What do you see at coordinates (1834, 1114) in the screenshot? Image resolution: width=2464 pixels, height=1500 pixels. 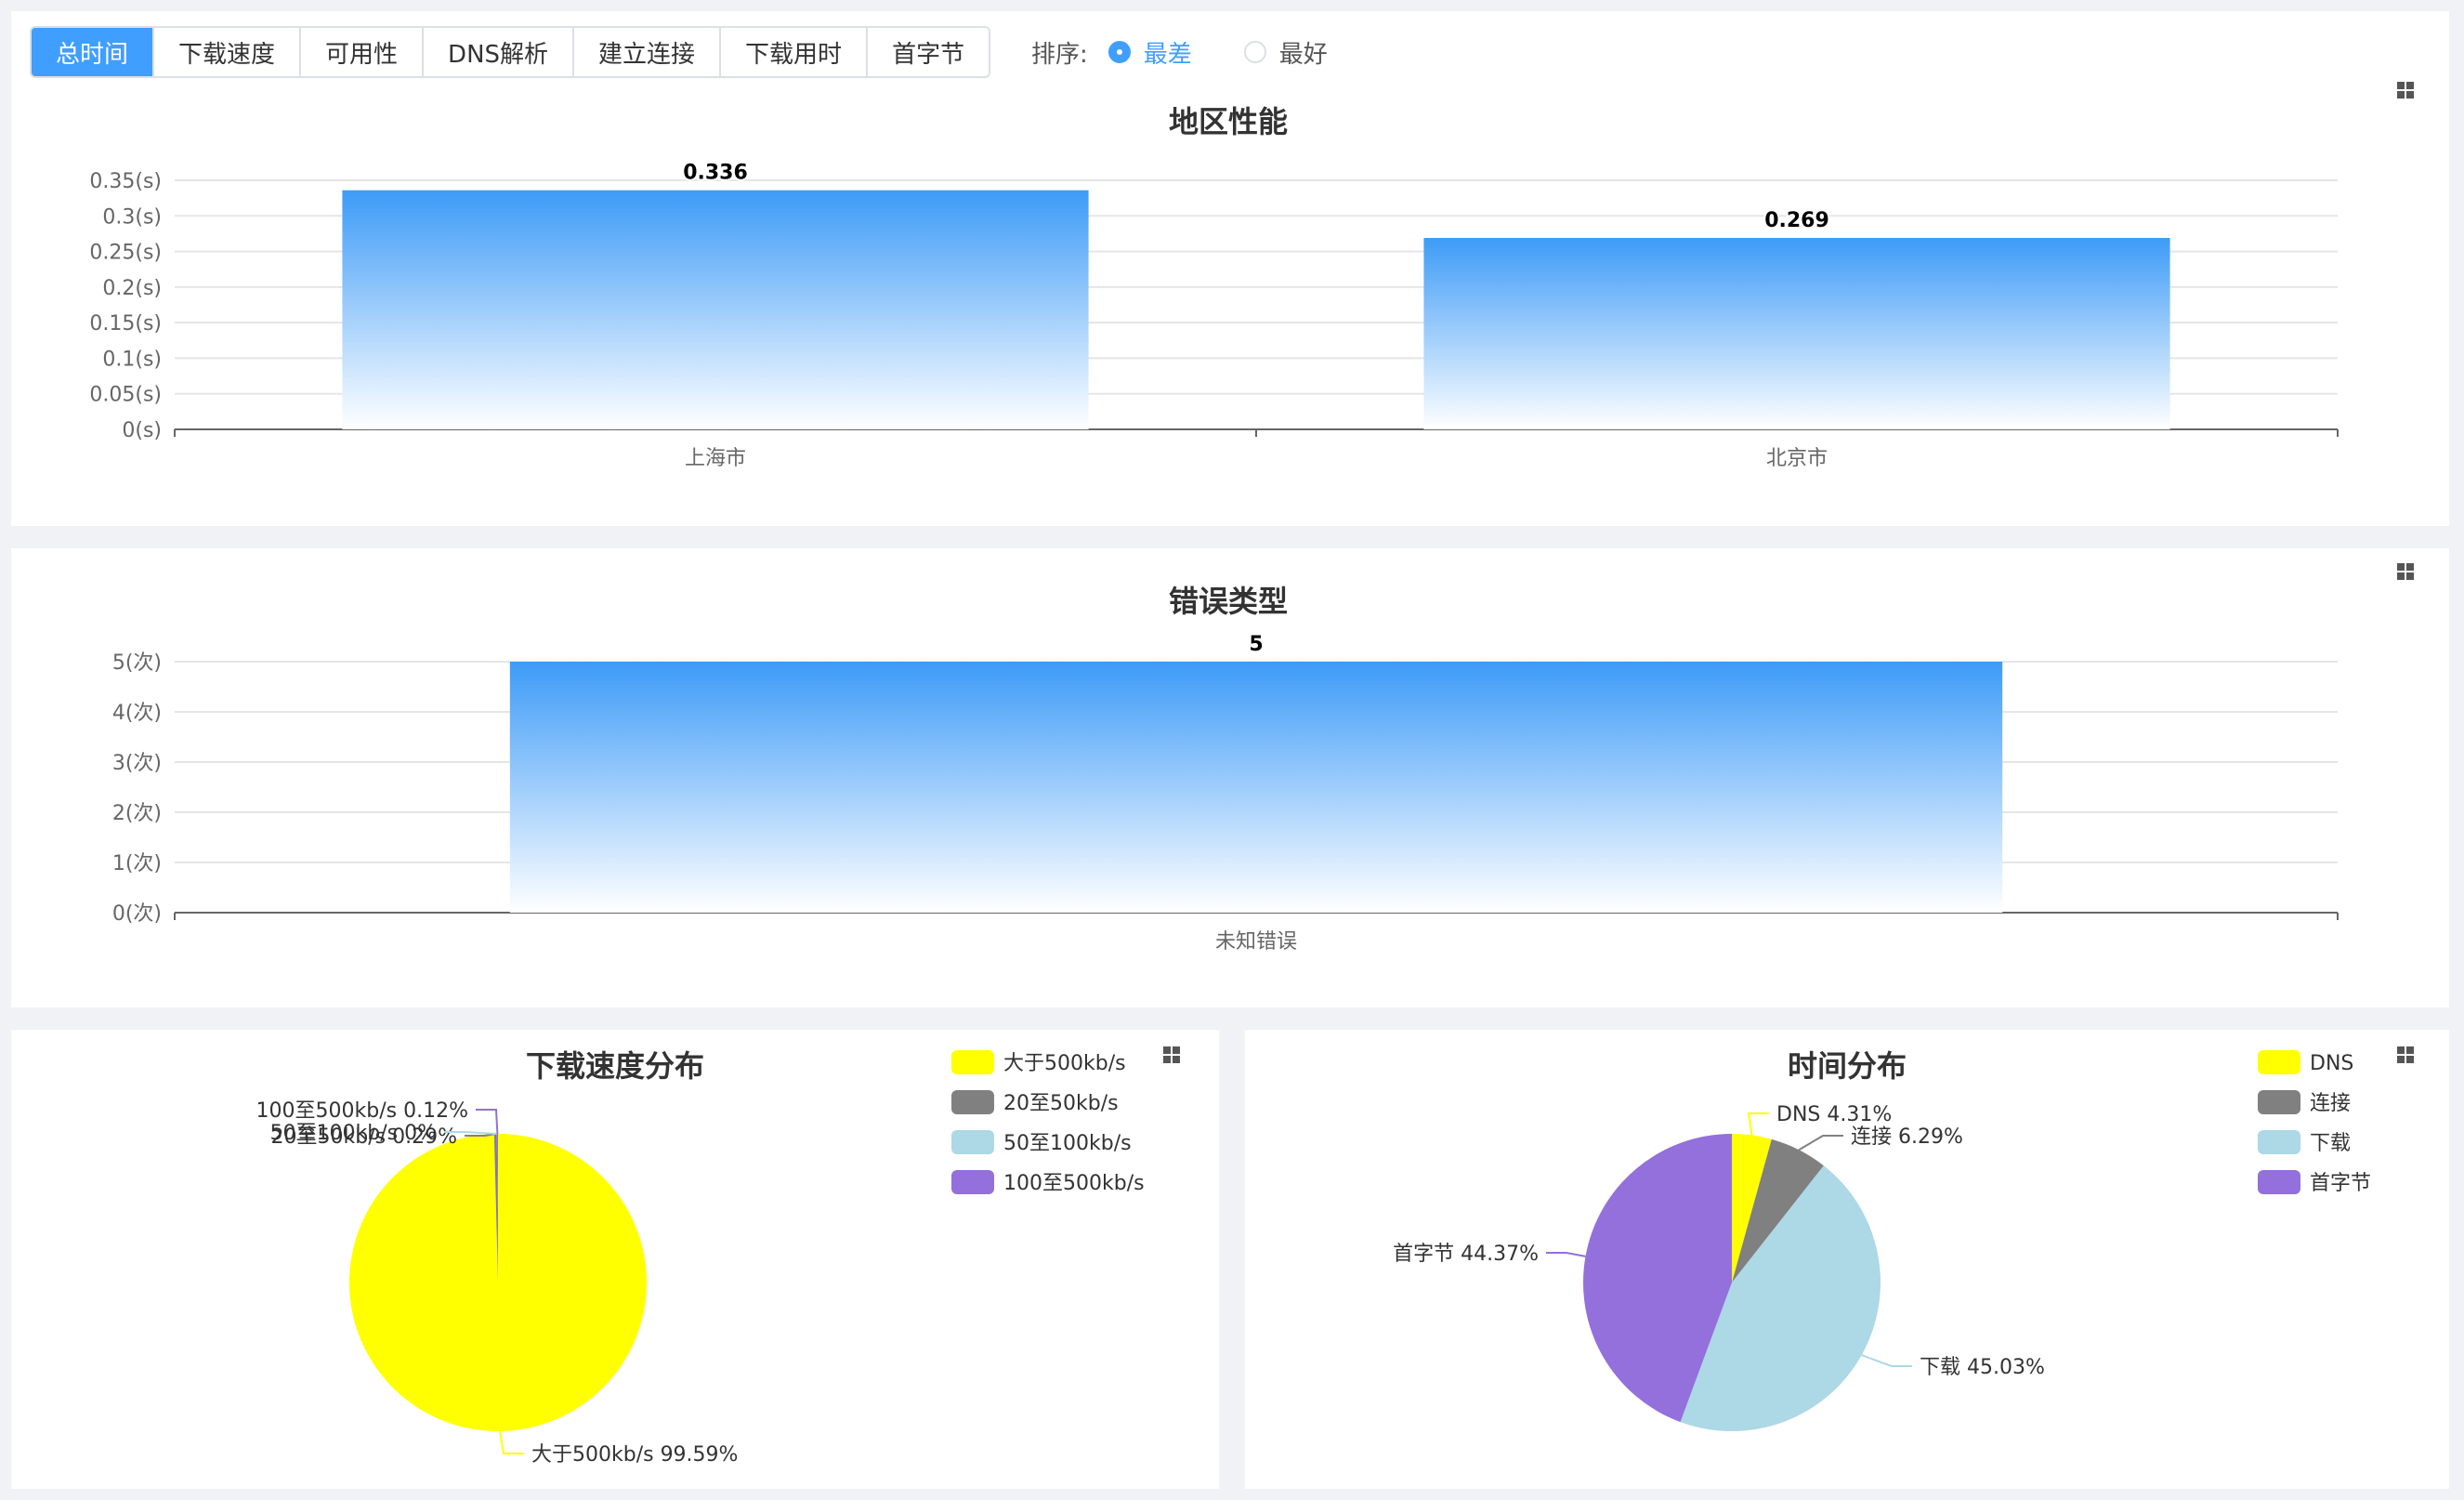 I see `pie-slice-label: DNS 4.31%` at bounding box center [1834, 1114].